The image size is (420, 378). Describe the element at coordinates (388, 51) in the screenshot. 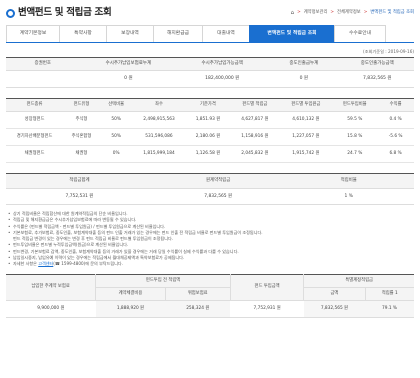

I see `reference-date: (조회기준일 : 2019-09-16)` at that location.